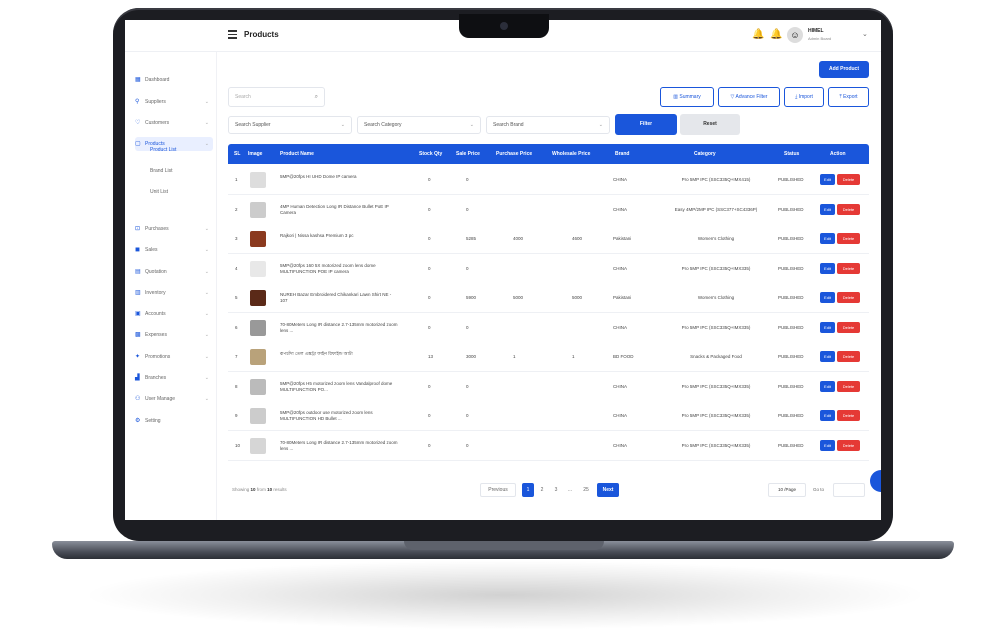  Describe the element at coordinates (508, 125) in the screenshot. I see `brand-select-value: Search Brand` at that location.